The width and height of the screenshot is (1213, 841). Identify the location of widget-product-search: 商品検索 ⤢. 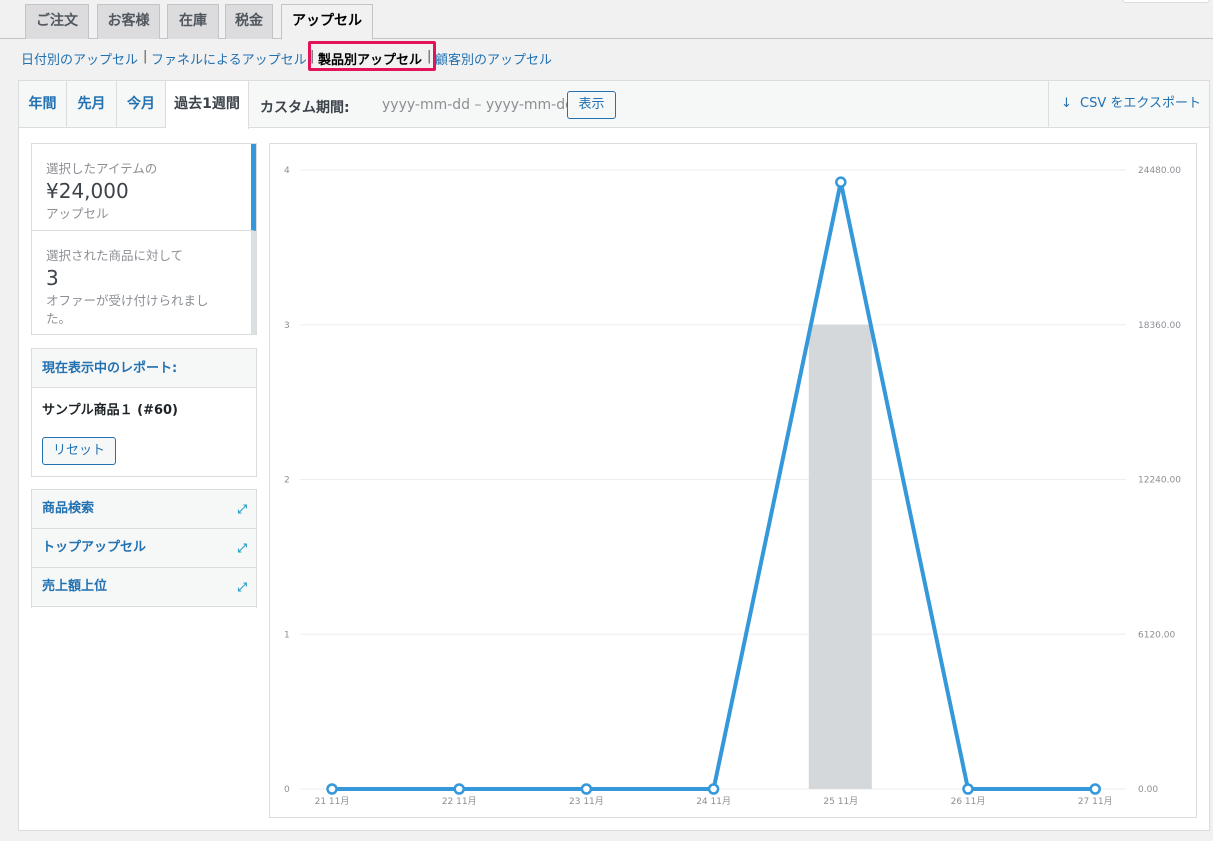
(144, 509).